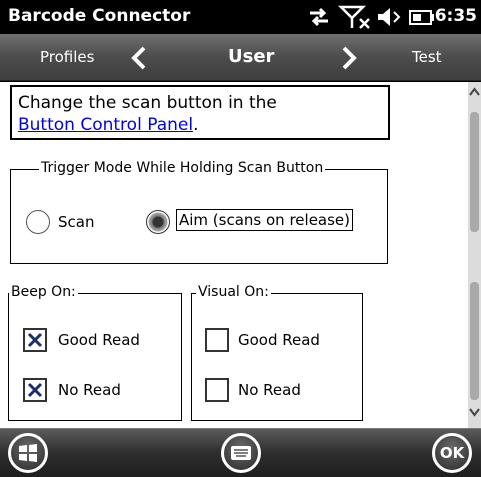 Image resolution: width=481 pixels, height=477 pixels. I want to click on app-title: Barcode Connector, so click(99, 16).